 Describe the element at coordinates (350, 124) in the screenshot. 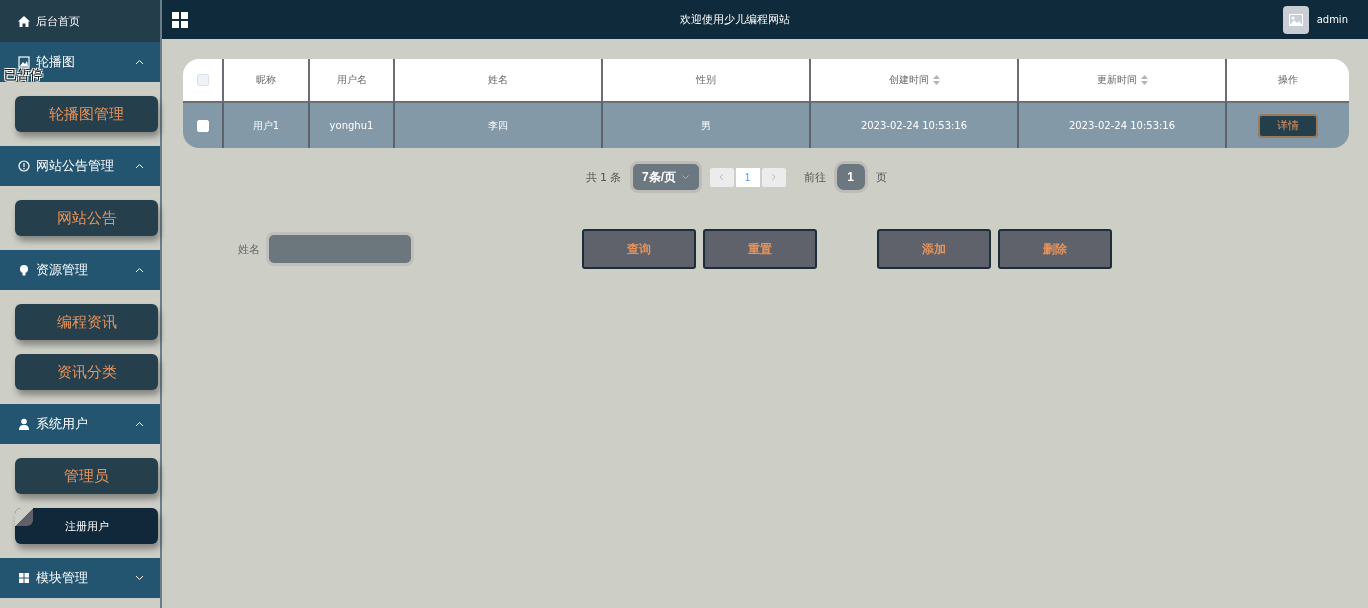

I see `table-cell: yonghu1` at that location.